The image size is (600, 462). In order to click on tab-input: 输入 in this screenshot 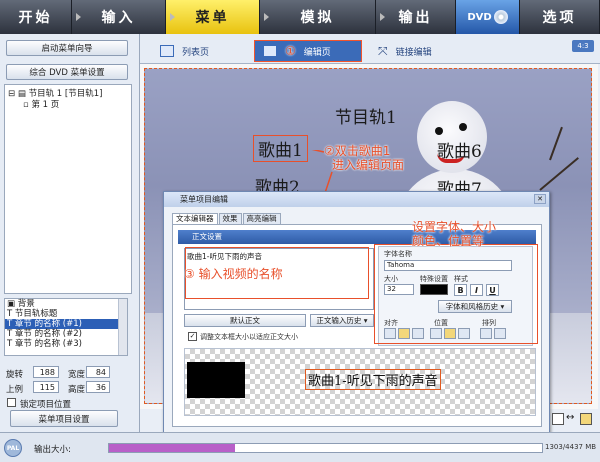, I will do `click(119, 17)`.